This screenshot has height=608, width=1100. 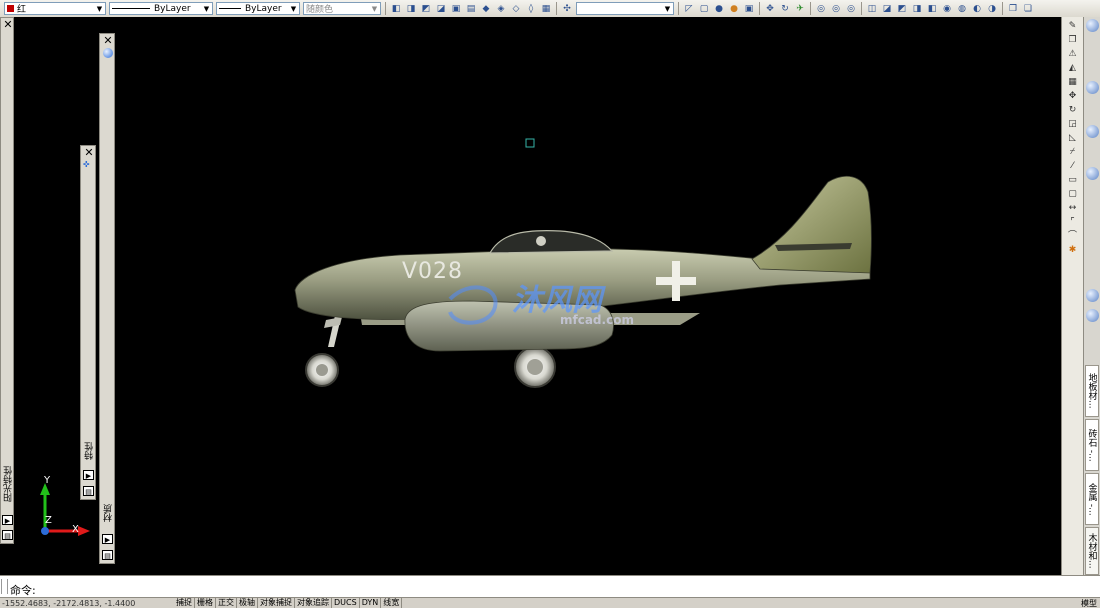 I want to click on layer-lock-icon: ◎, so click(x=851, y=9).